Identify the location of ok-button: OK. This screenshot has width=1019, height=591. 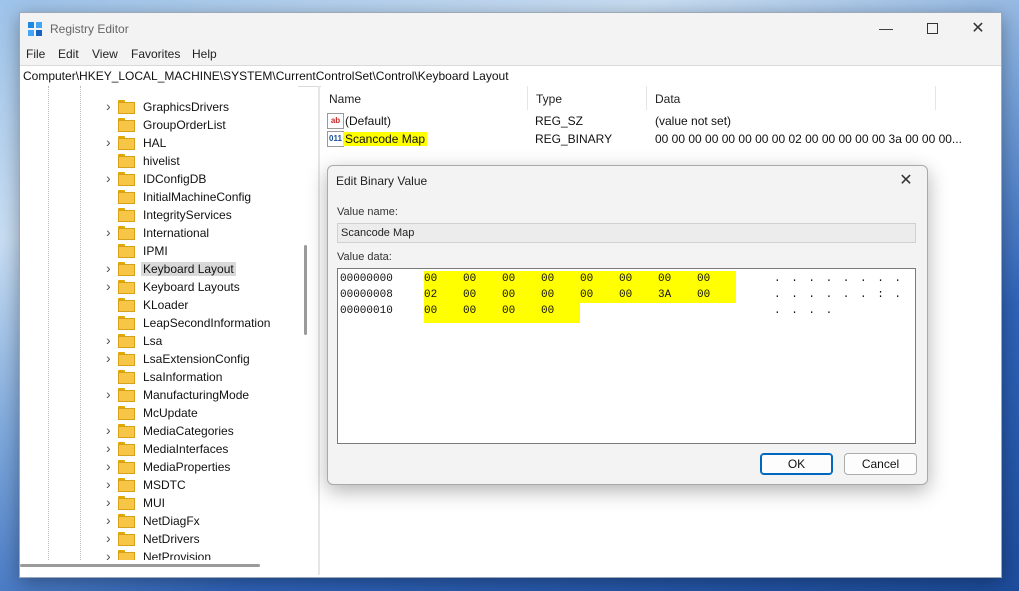
(796, 464).